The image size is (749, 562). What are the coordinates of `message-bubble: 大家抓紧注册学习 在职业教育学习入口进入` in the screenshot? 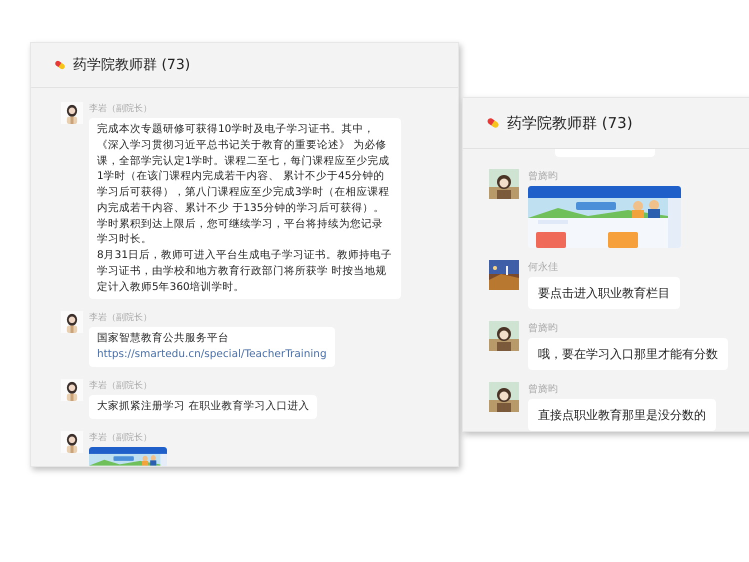 It's located at (203, 406).